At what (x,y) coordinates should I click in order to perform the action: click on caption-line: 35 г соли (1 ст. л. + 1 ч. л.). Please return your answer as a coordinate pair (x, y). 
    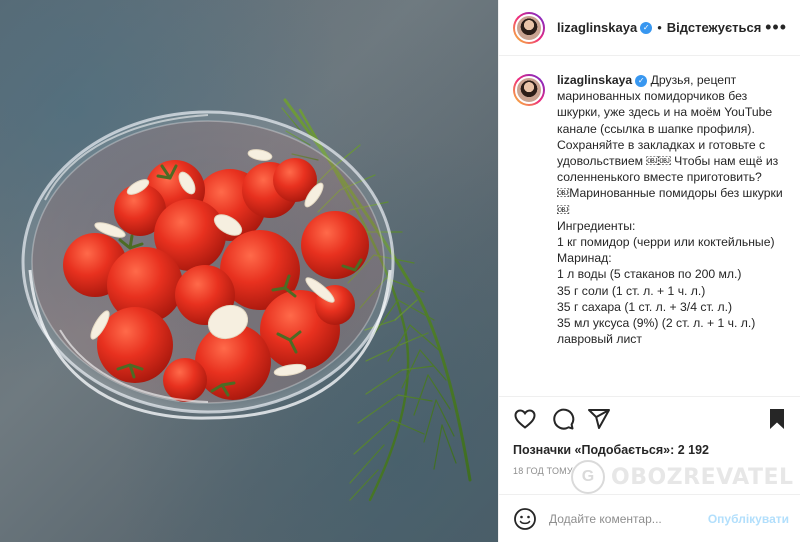
    Looking at the image, I should click on (631, 290).